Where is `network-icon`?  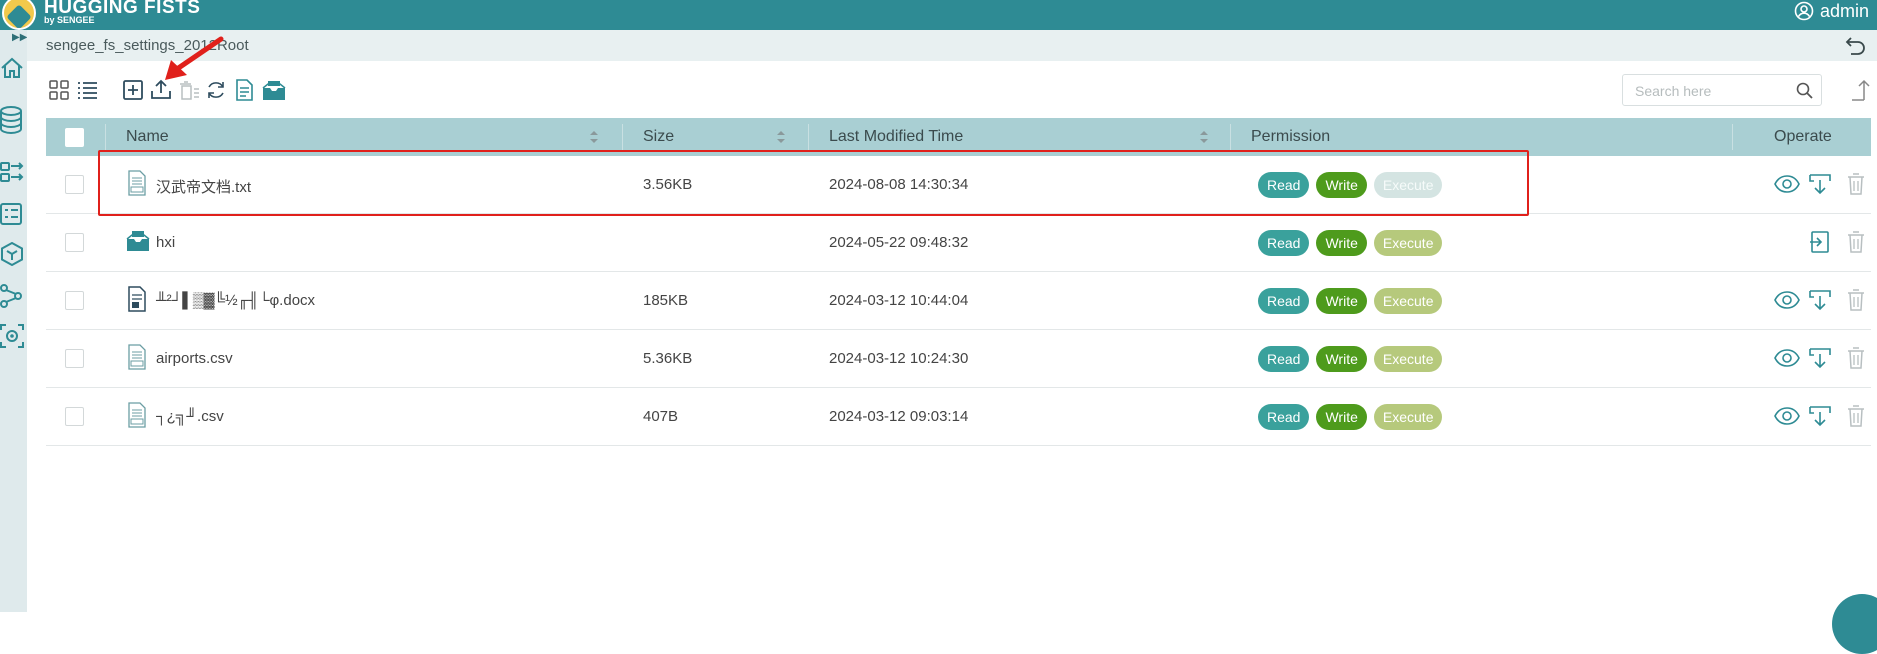
network-icon is located at coordinates (12, 296).